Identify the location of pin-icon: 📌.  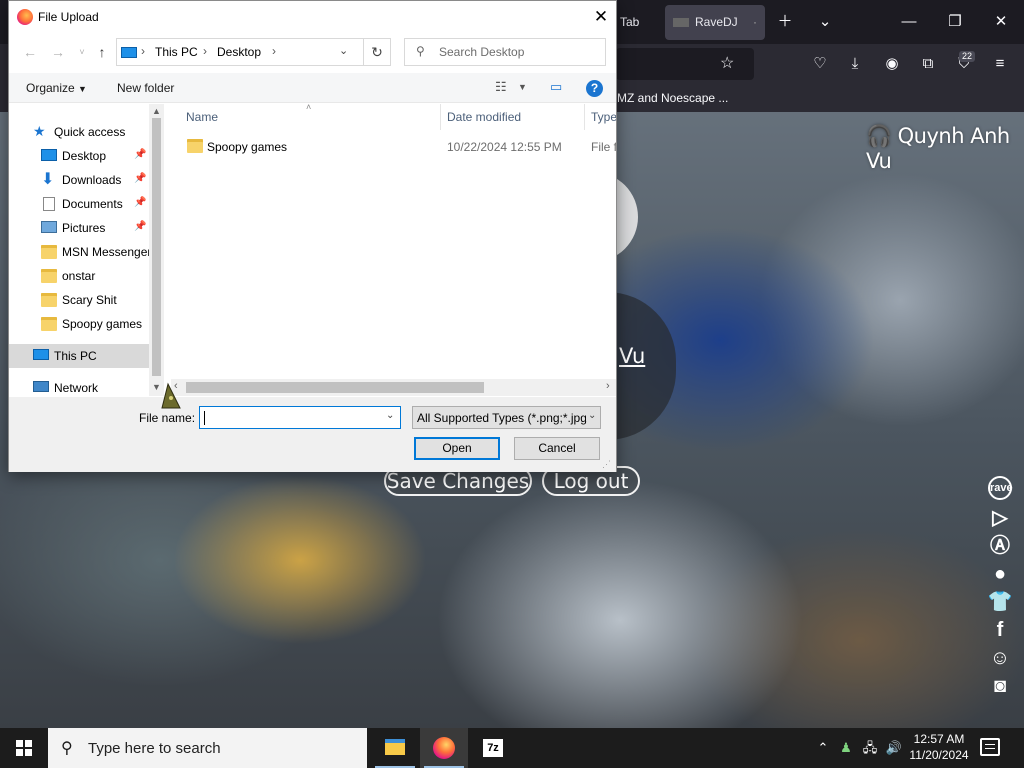
(140, 226).